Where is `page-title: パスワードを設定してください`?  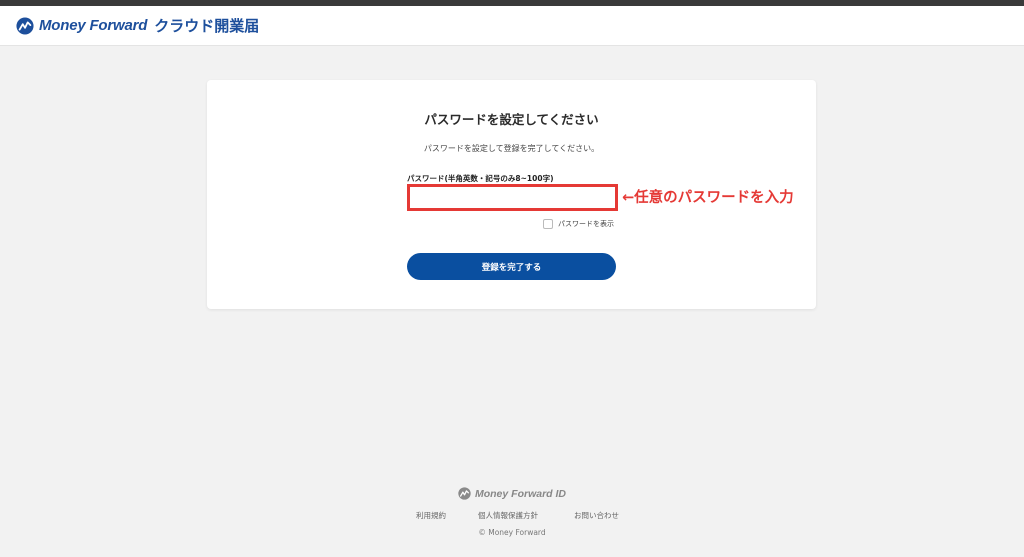
page-title: パスワードを設定してください is located at coordinates (511, 119).